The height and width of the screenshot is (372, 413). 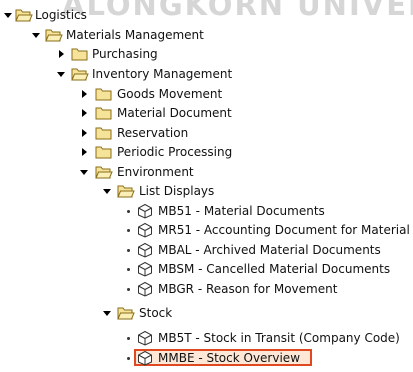 I want to click on tree-node-label: Material Document, so click(x=174, y=113).